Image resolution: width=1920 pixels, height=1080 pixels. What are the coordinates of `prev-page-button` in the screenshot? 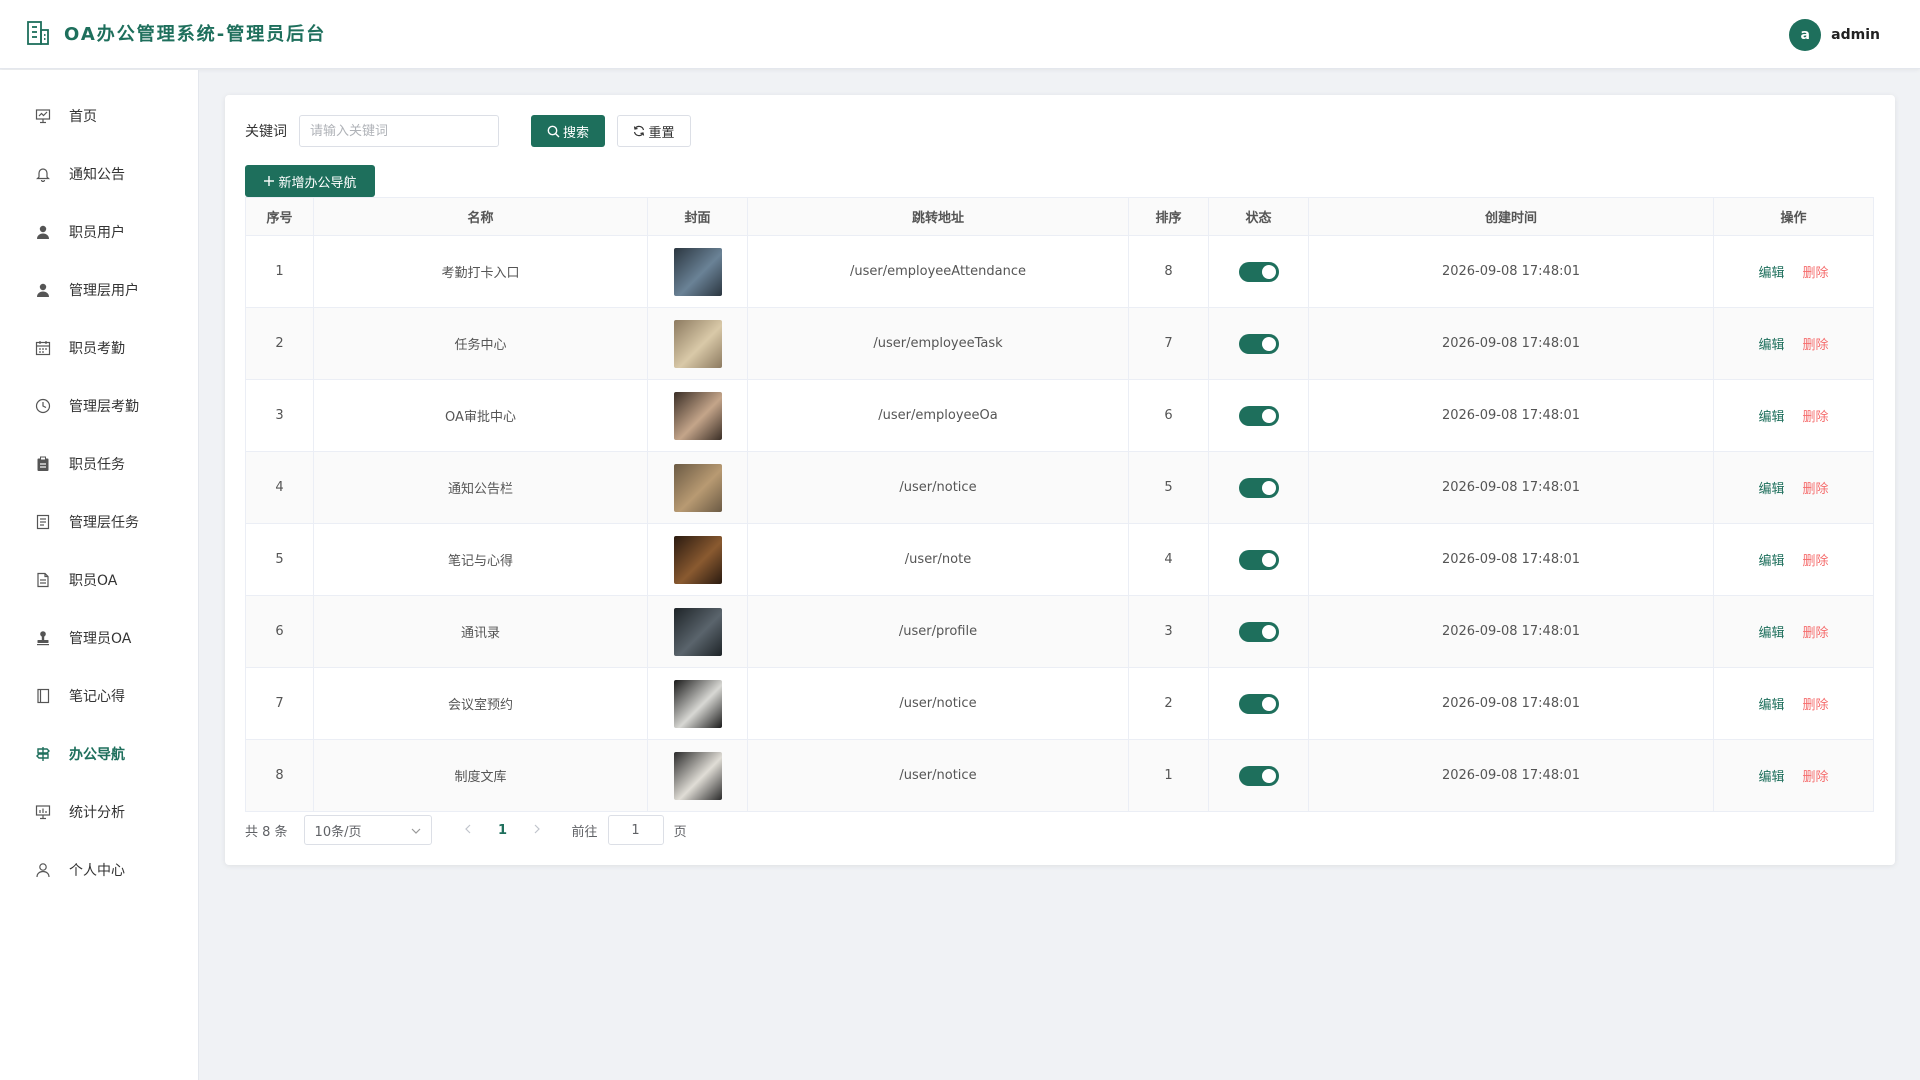 It's located at (468, 830).